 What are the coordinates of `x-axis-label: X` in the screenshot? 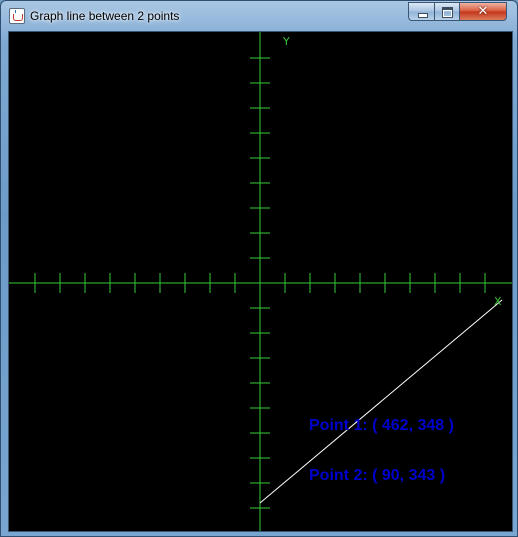 It's located at (498, 301).